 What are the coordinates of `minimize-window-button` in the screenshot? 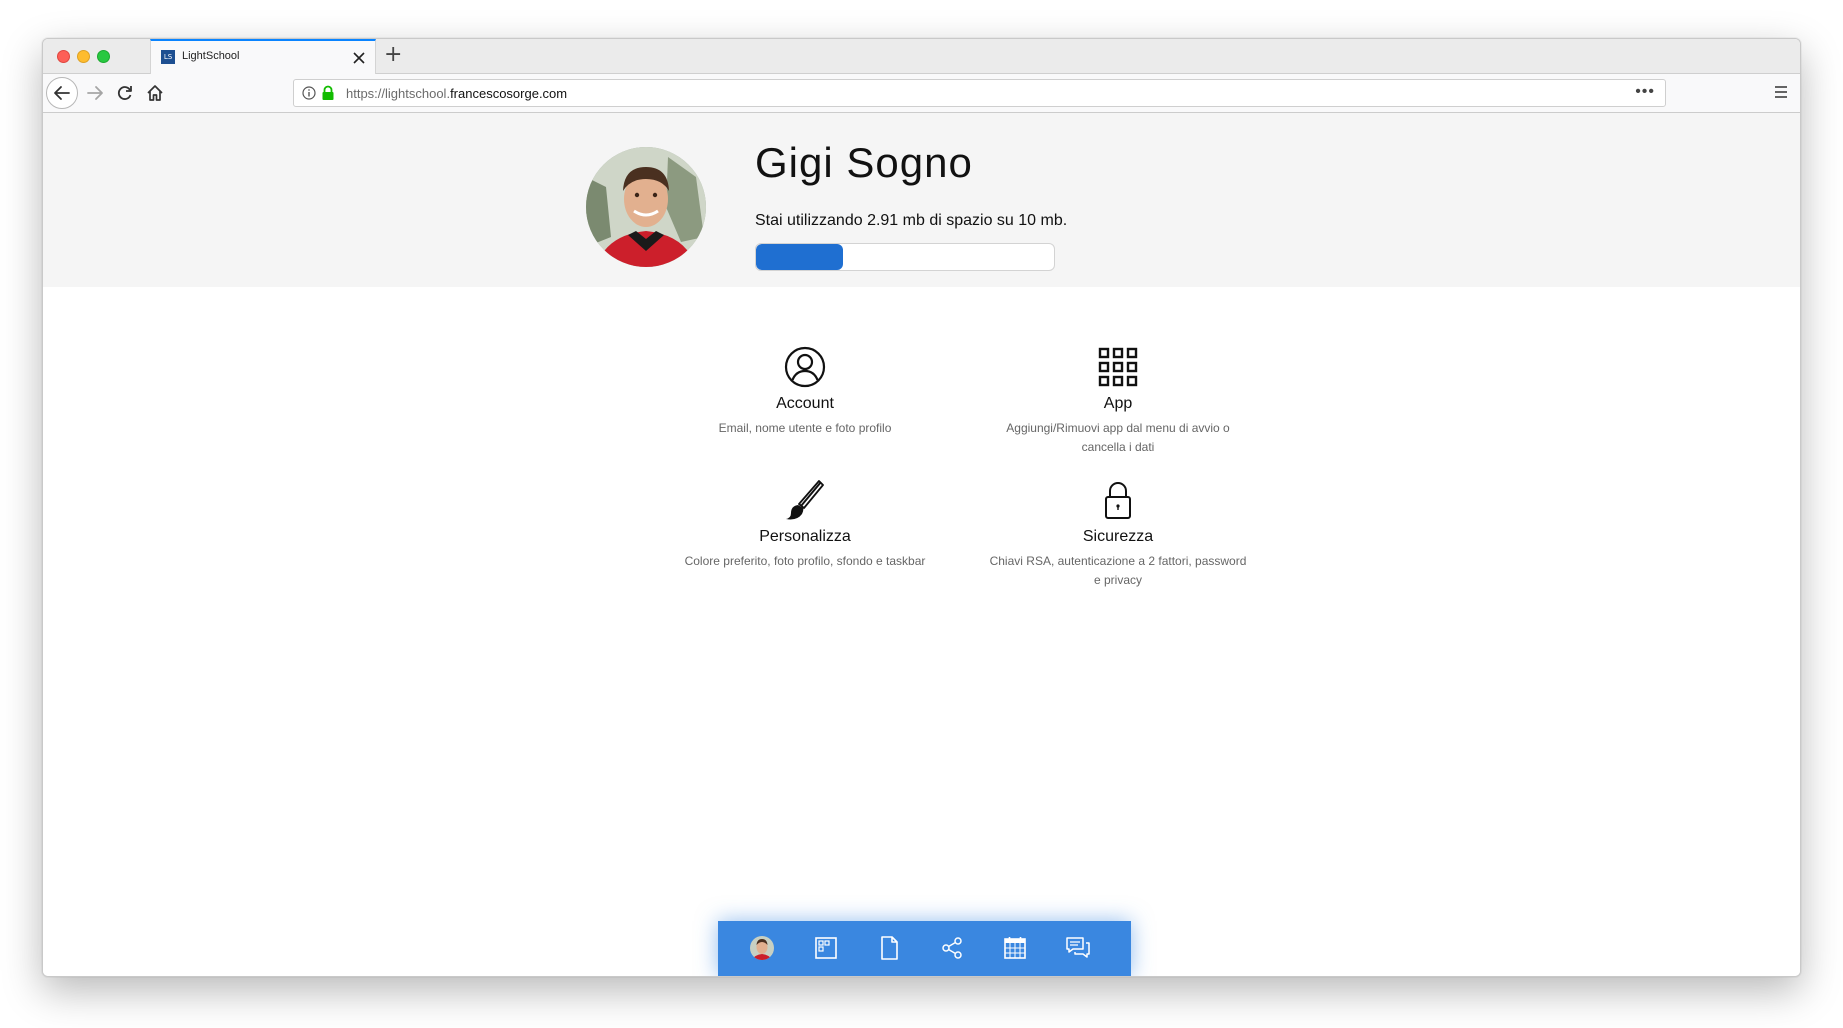 It's located at (83, 56).